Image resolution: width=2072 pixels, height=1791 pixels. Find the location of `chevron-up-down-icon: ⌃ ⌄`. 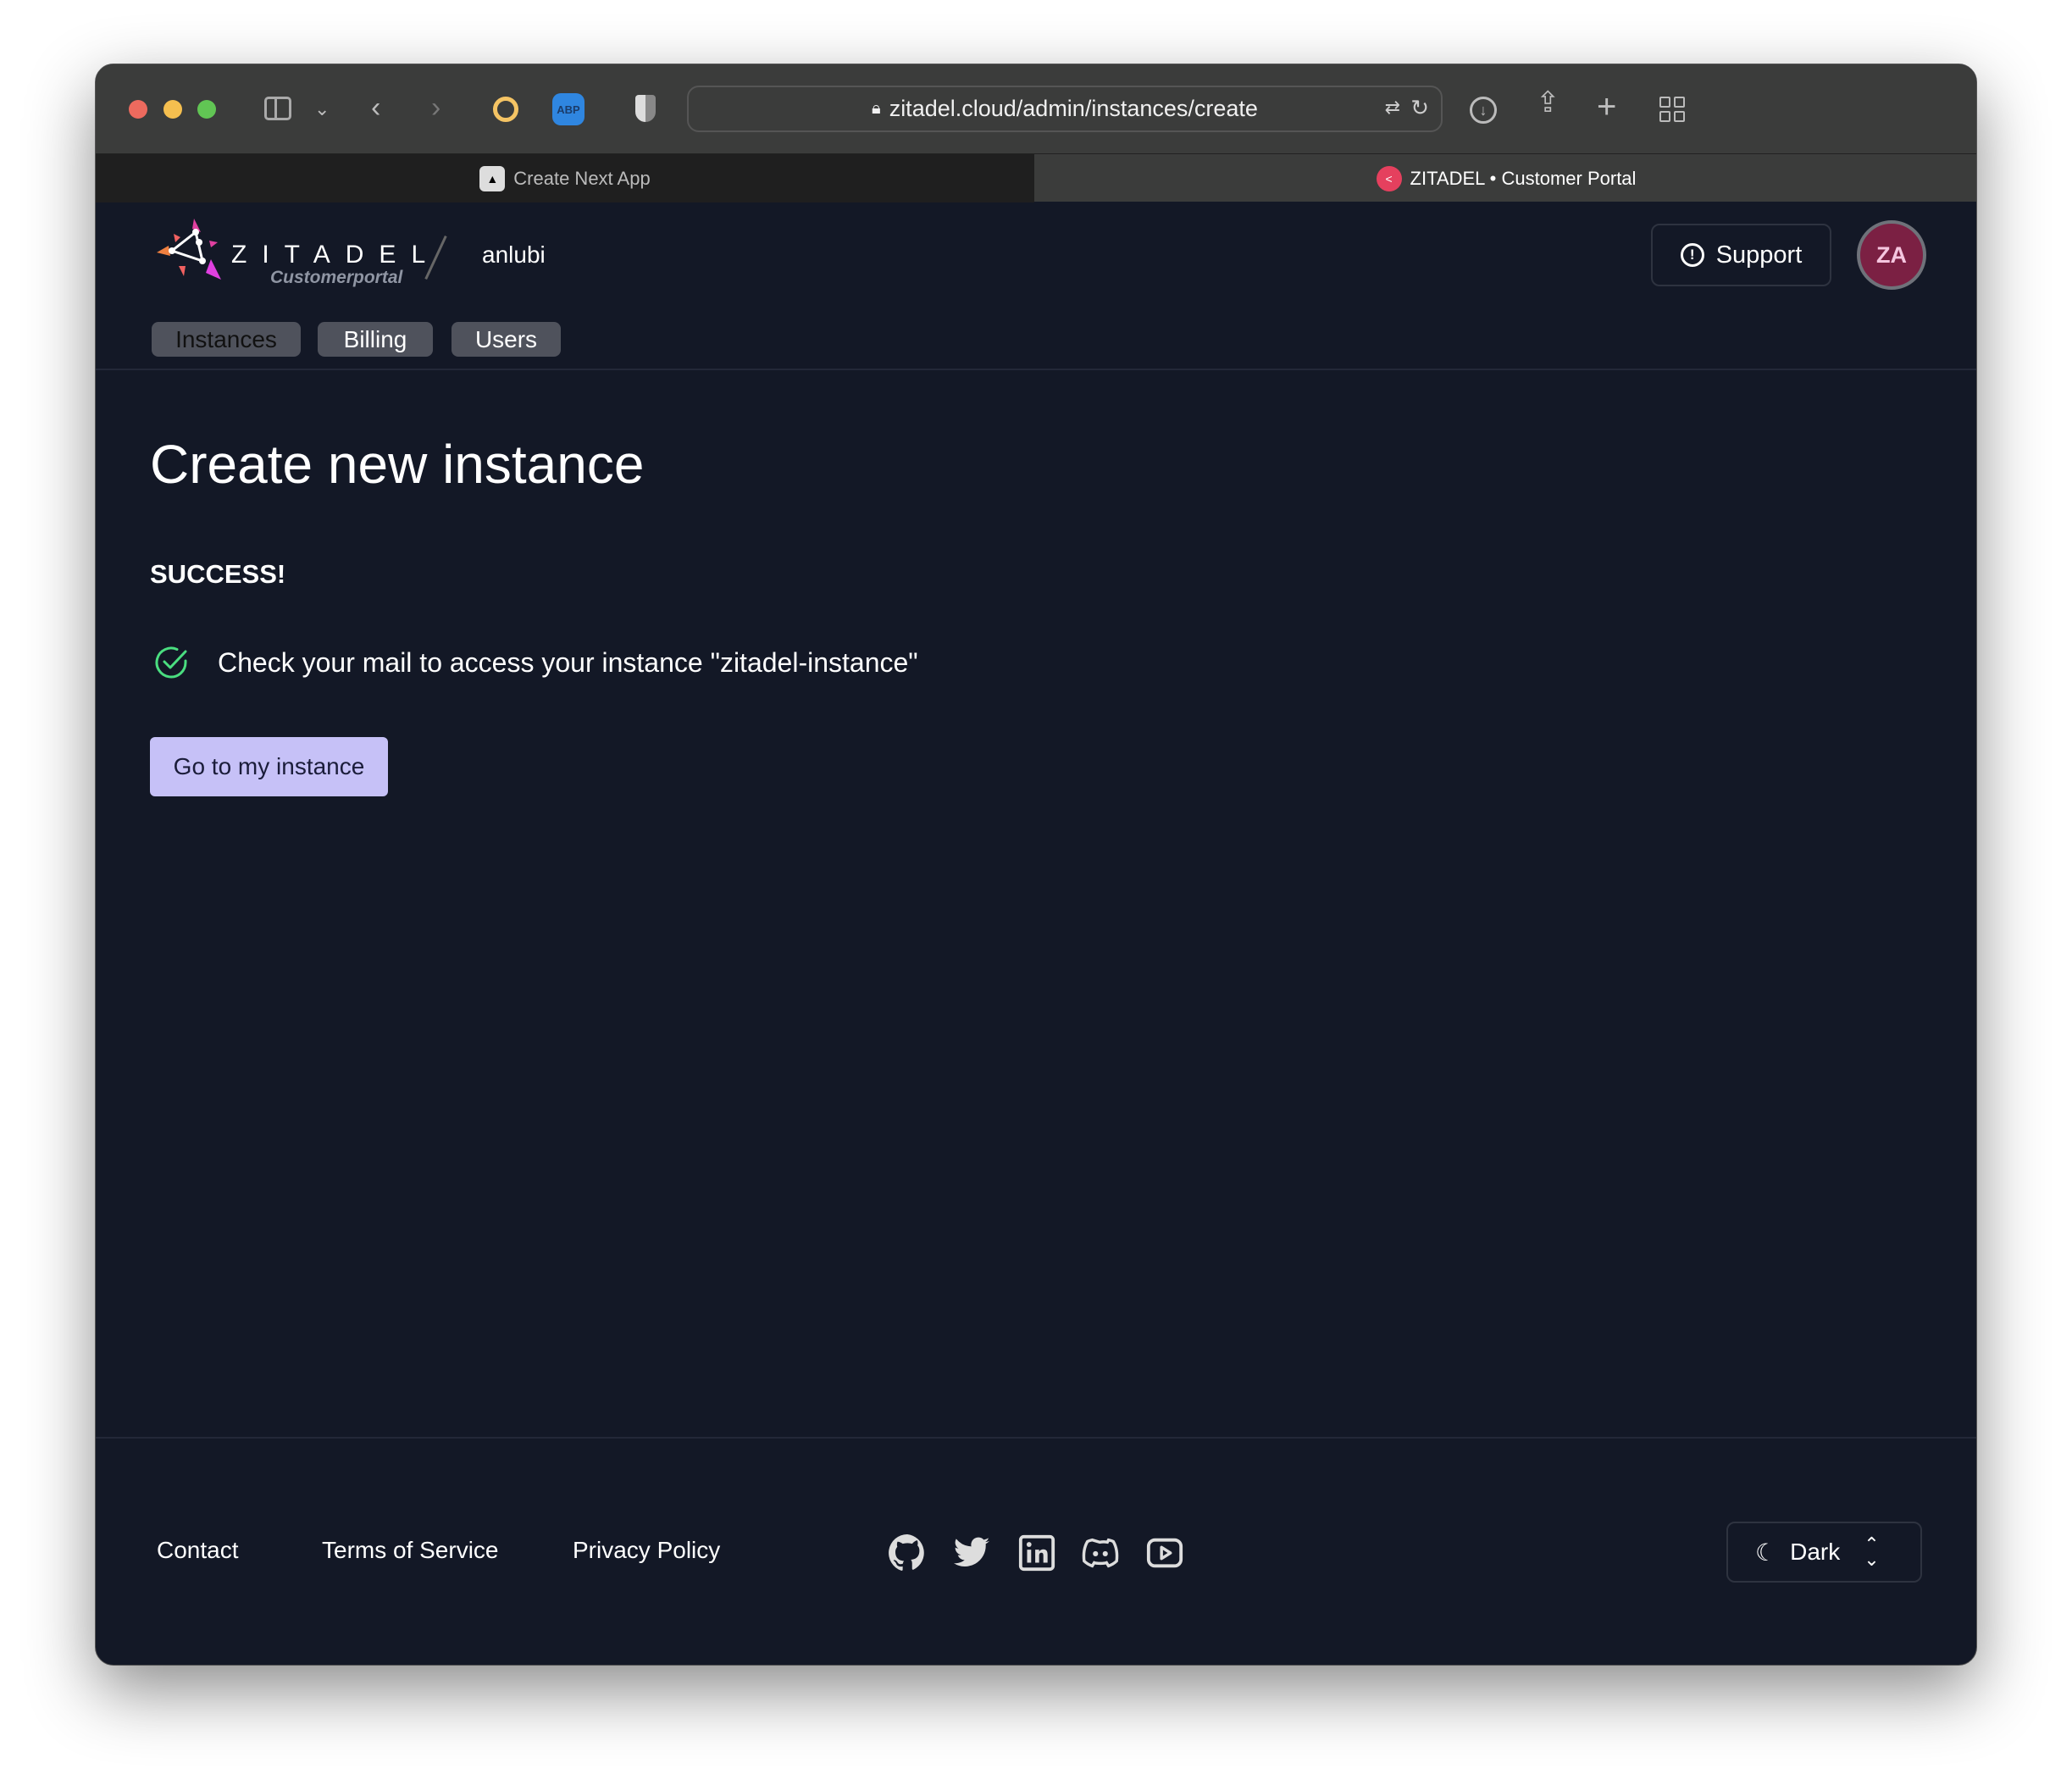

chevron-up-down-icon: ⌃ ⌄ is located at coordinates (1872, 1551).